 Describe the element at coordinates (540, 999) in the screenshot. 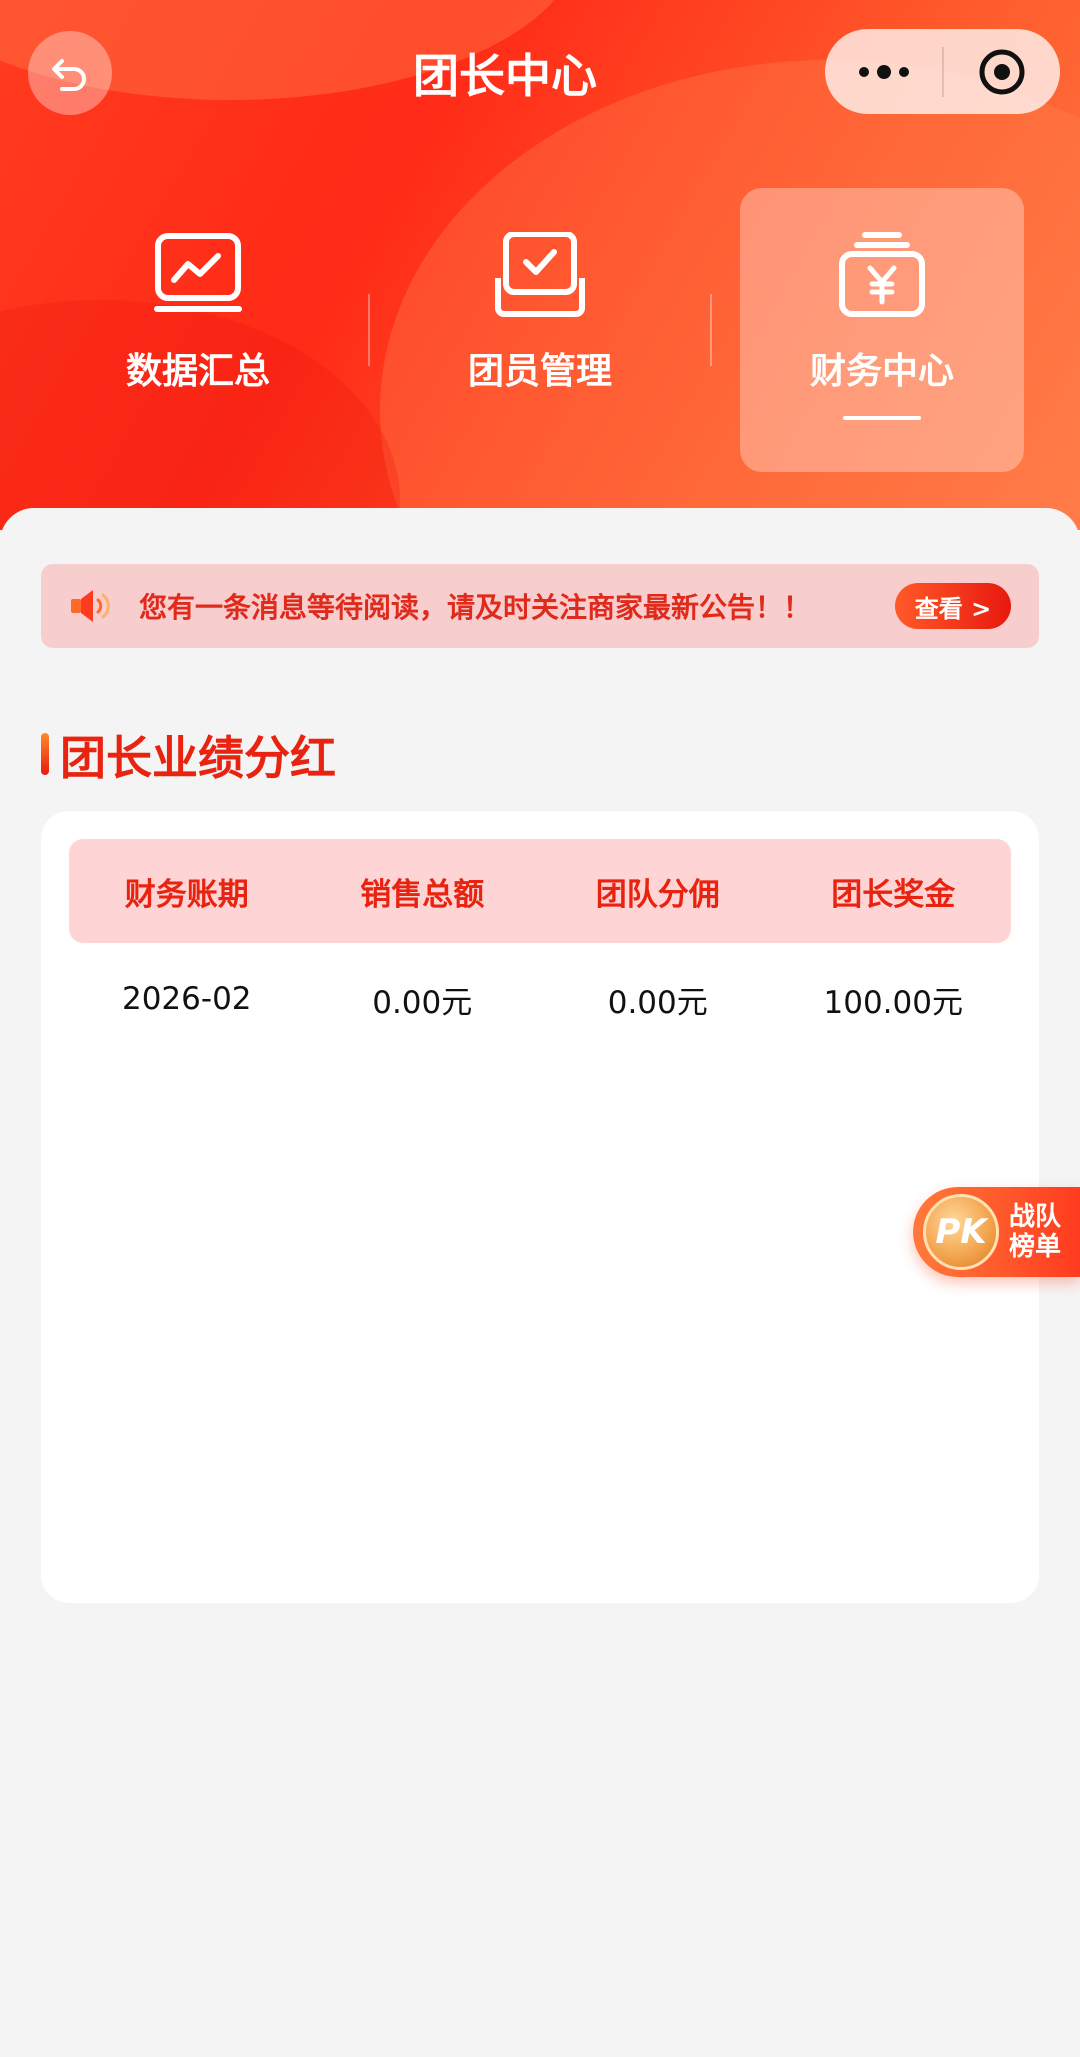

I see `table-row: 2026-02 0.00元 0.00元 100.00元` at that location.